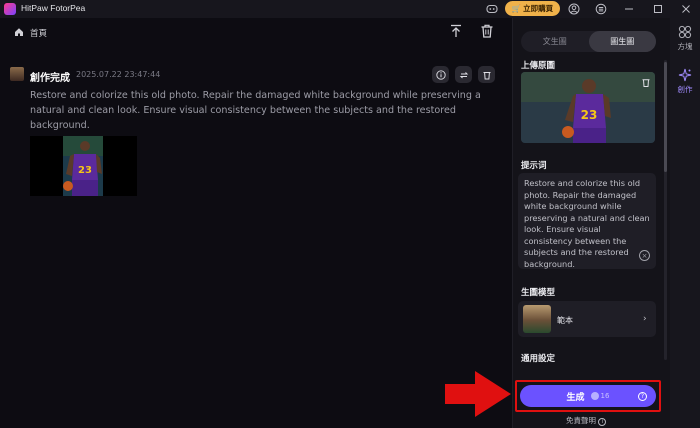 The width and height of the screenshot is (700, 428). I want to click on regenerate-button, so click(463, 74).